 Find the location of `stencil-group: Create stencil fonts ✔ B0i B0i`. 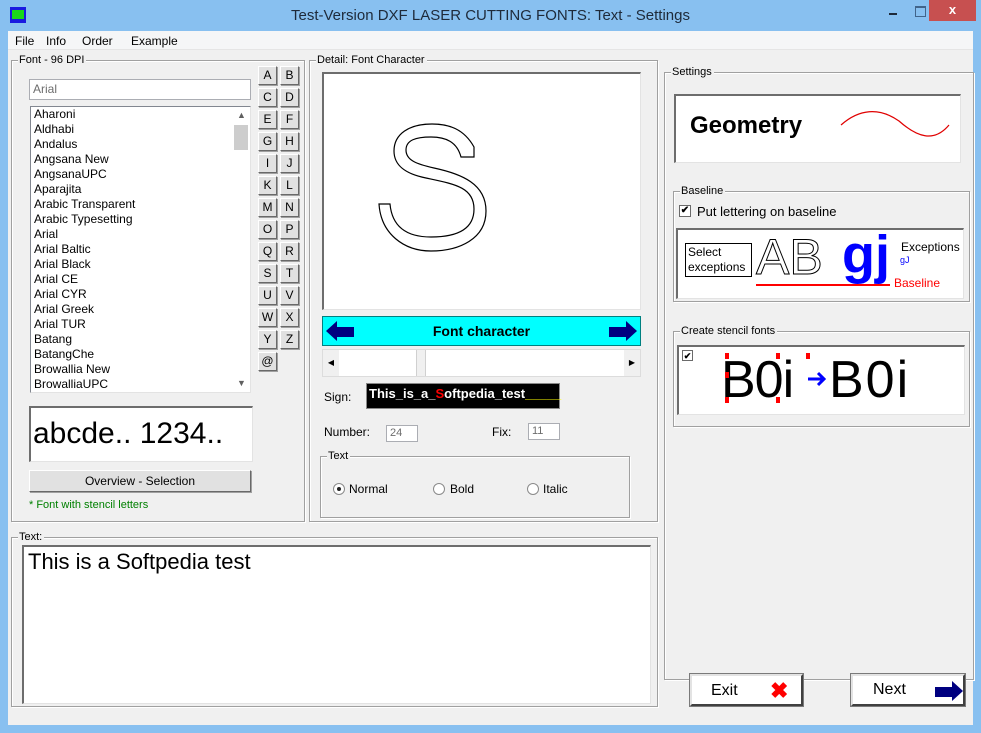

stencil-group: Create stencil fonts ✔ B0i B0i is located at coordinates (821, 375).